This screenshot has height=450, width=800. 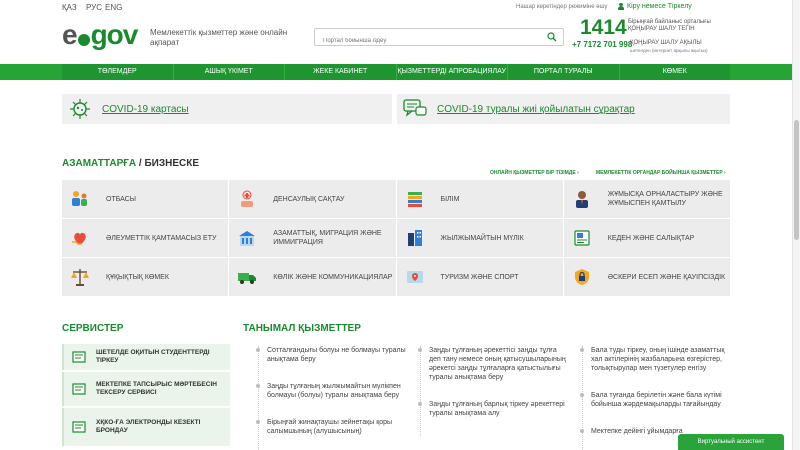 I want to click on legal-aid-icon, so click(x=80, y=277).